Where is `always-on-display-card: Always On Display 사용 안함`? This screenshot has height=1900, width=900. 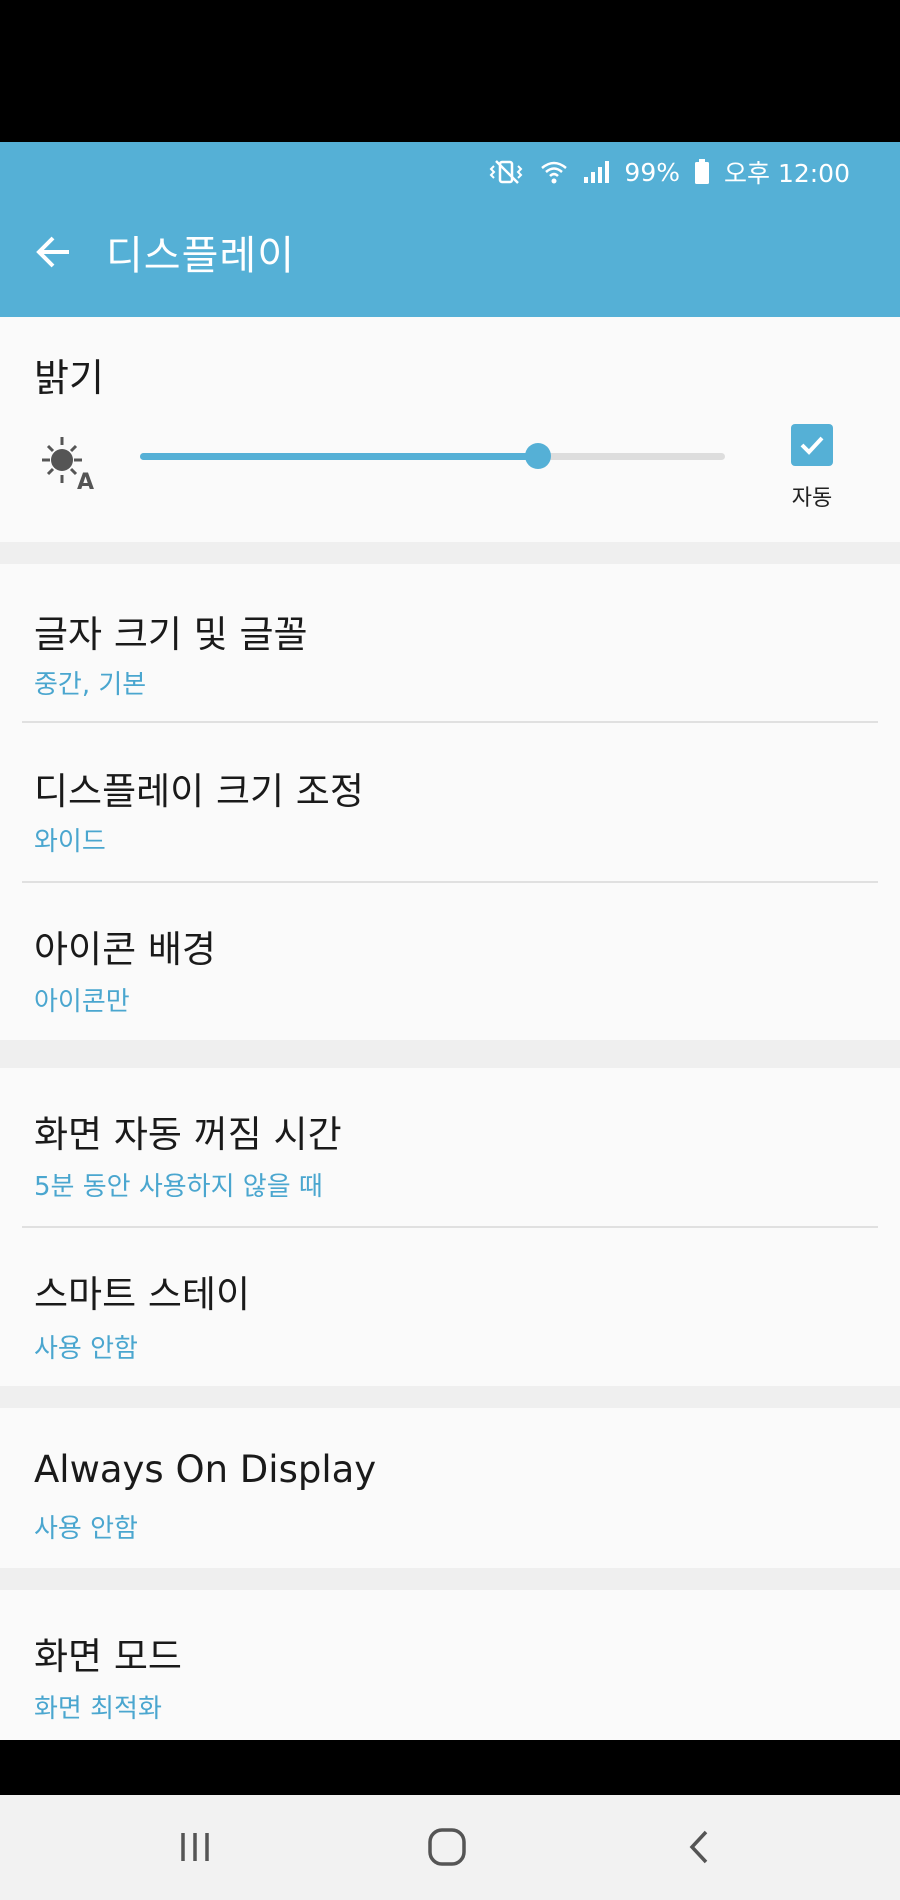 always-on-display-card: Always On Display 사용 안함 is located at coordinates (450, 1488).